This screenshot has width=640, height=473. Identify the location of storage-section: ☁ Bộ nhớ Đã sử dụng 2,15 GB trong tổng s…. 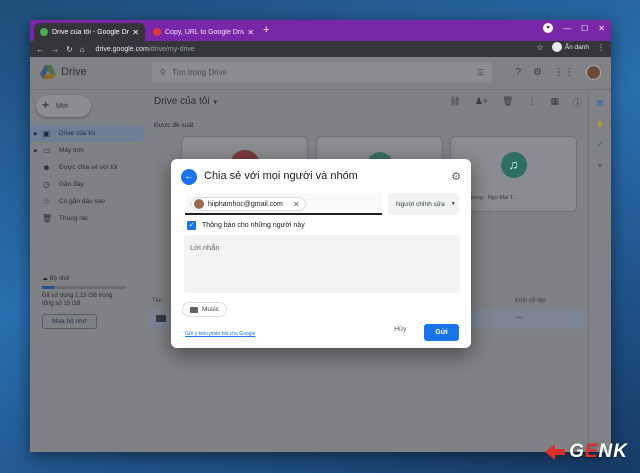
(84, 302).